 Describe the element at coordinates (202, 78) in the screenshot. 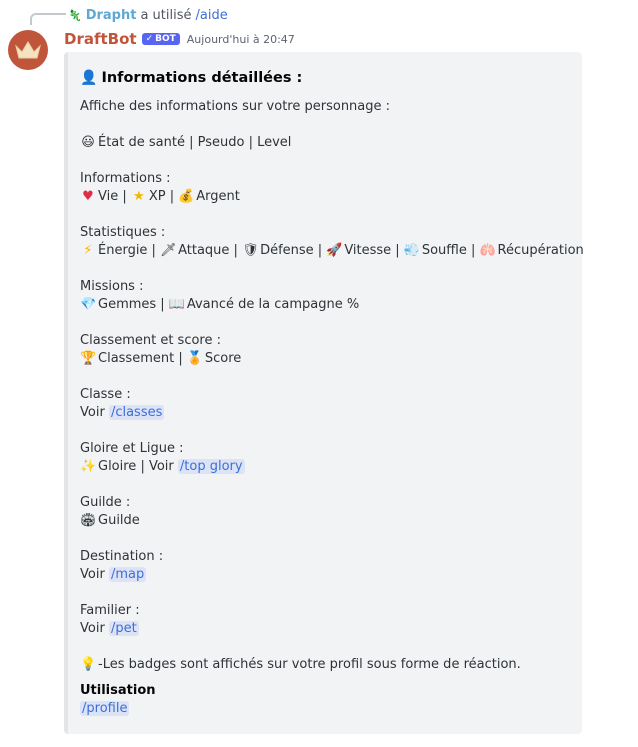

I see `embed-title-text: Informations détaillées :` at that location.